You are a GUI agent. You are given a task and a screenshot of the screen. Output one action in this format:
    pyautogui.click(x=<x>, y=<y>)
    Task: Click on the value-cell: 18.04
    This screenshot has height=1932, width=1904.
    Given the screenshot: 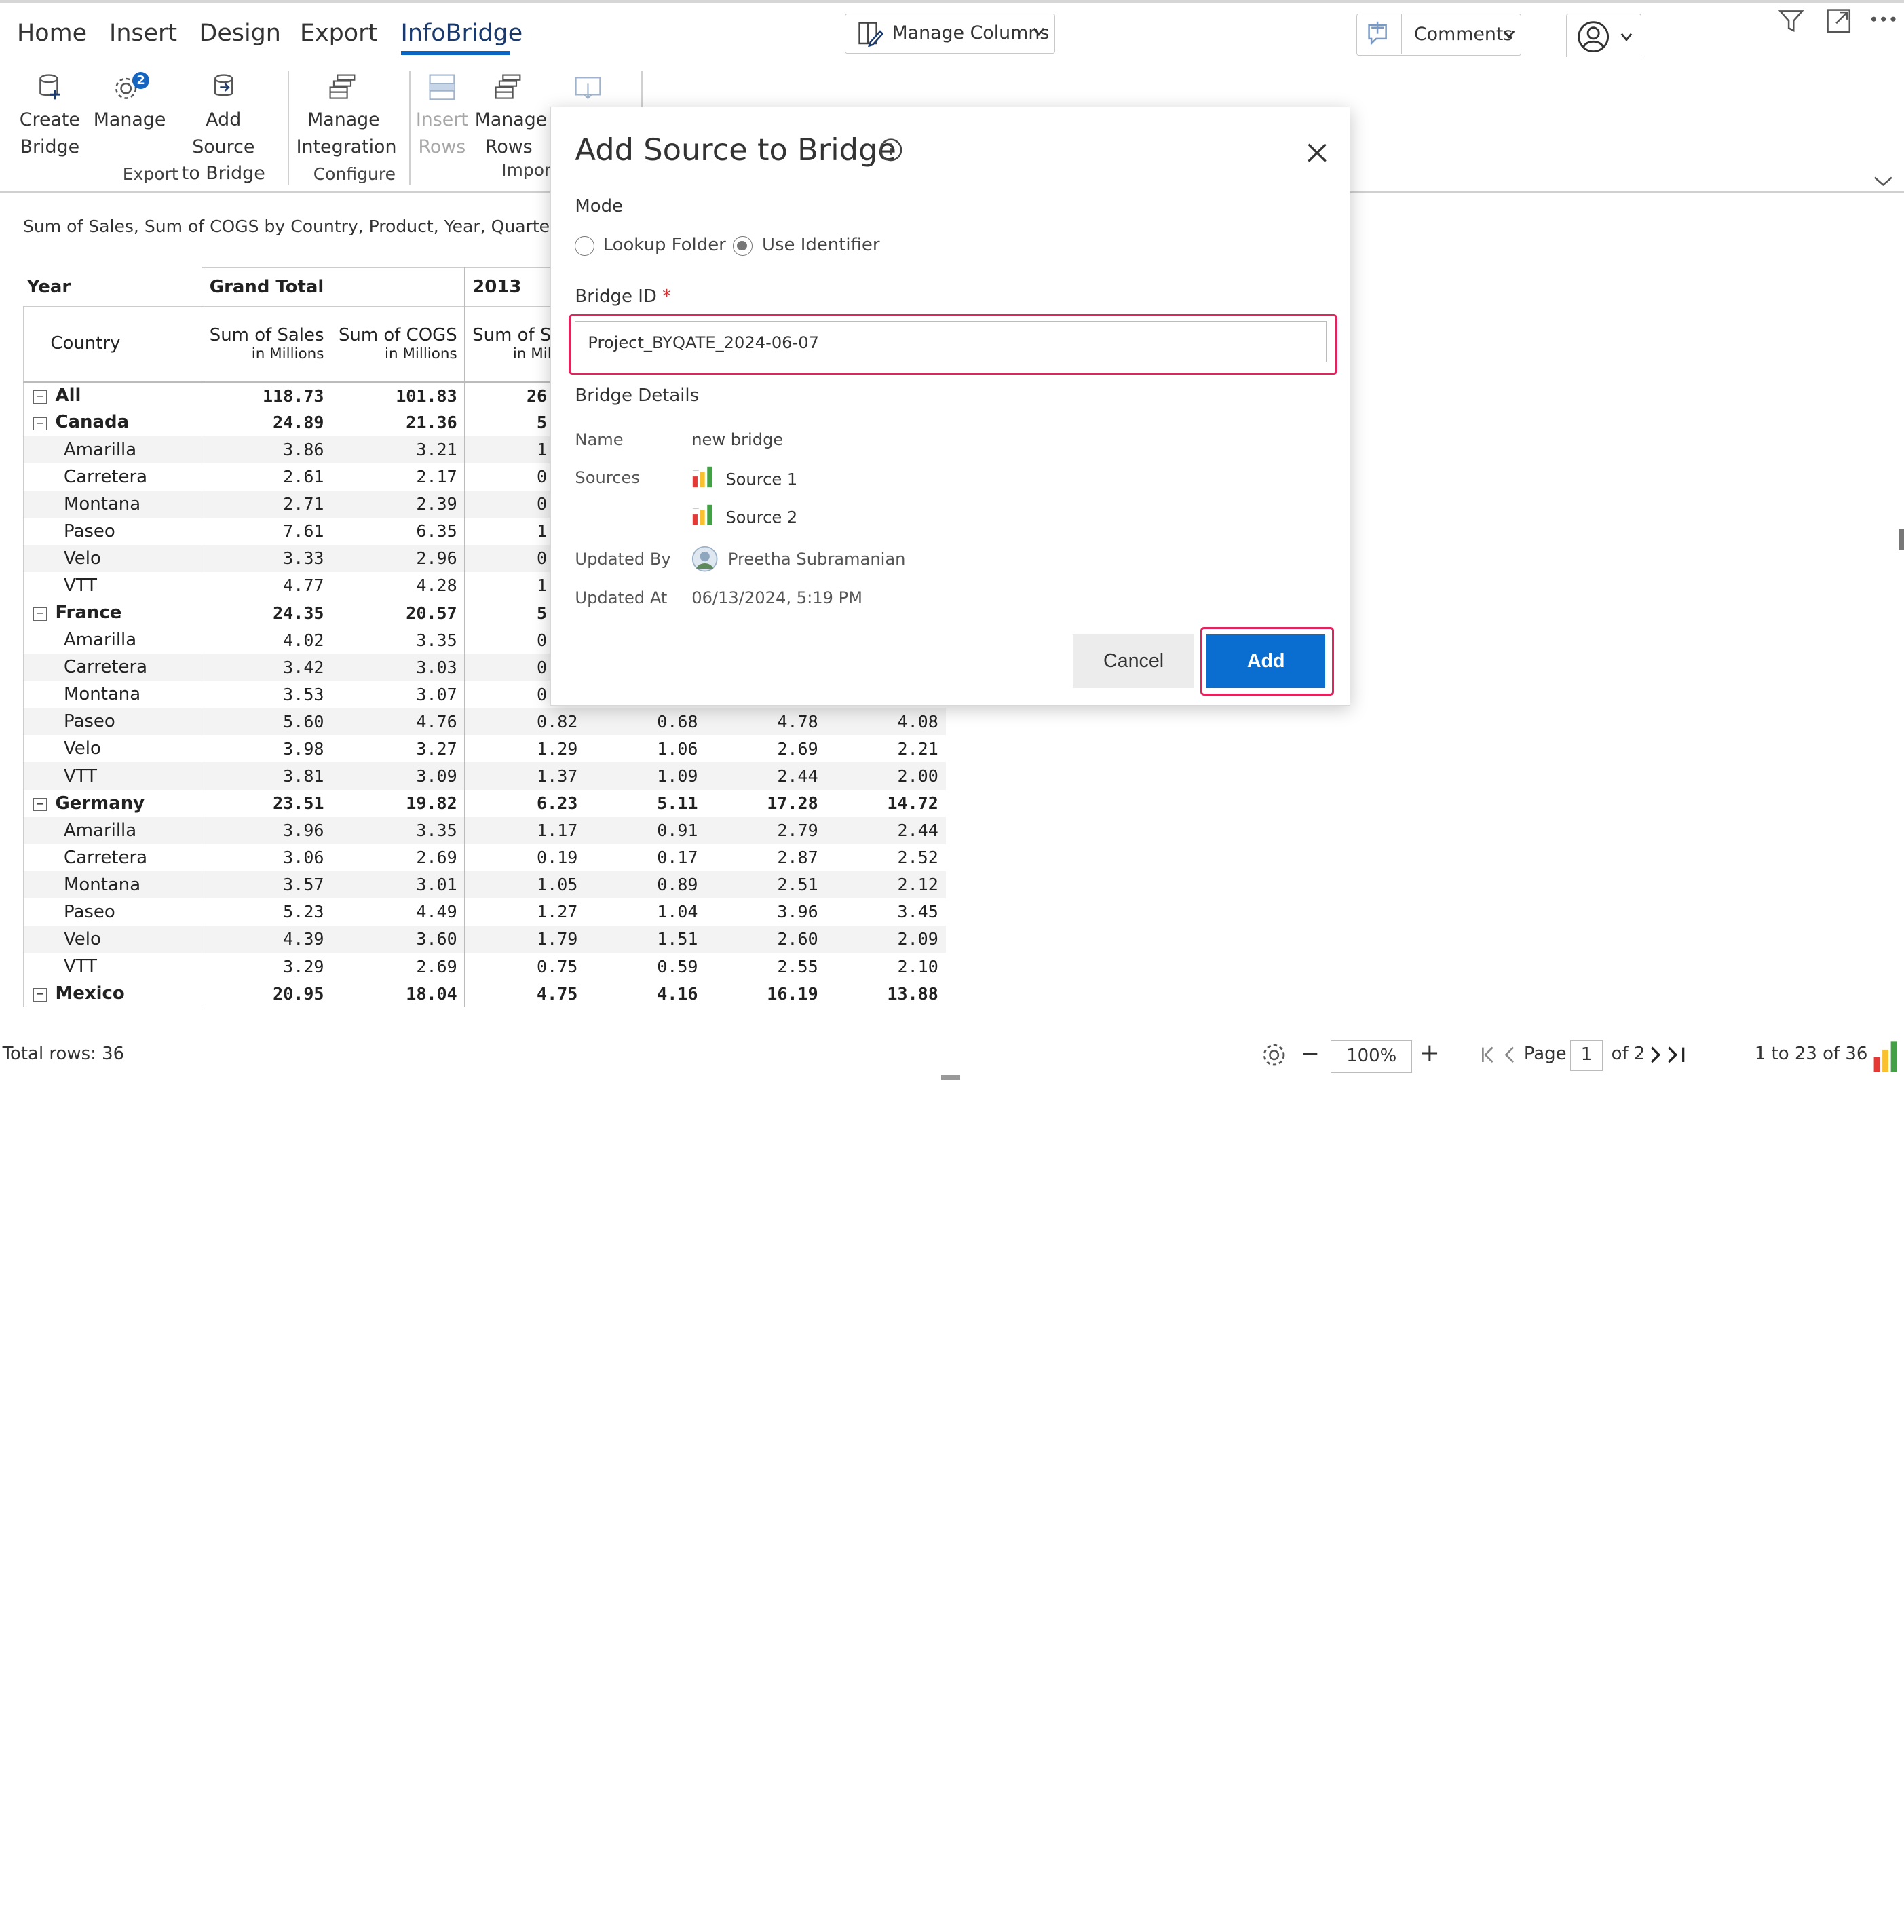 What is the action you would take?
    pyautogui.click(x=398, y=994)
    